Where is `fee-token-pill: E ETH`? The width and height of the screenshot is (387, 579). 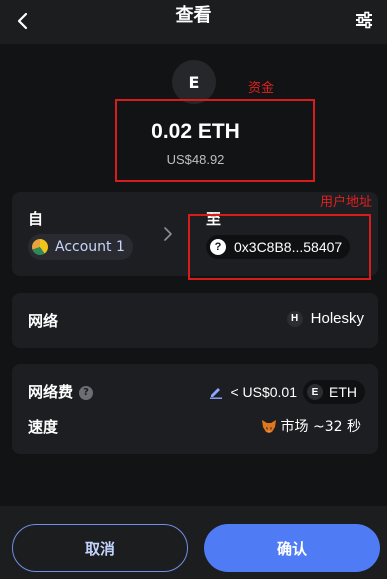
fee-token-pill: E ETH is located at coordinates (334, 392).